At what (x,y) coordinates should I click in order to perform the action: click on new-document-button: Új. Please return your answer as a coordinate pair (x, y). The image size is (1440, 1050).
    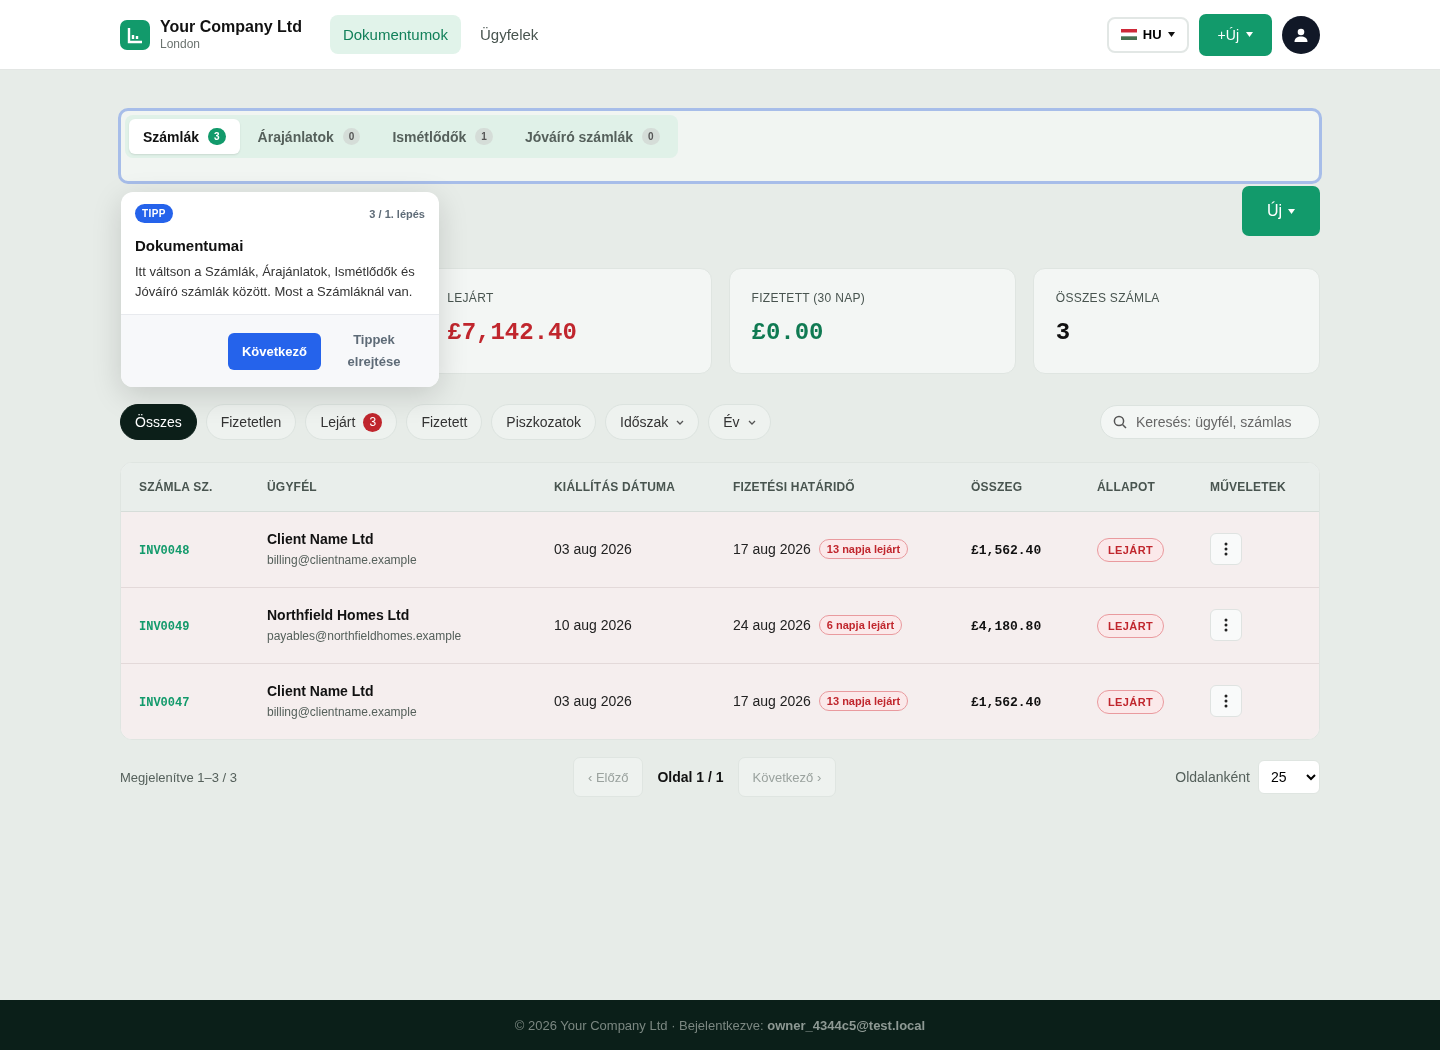
    Looking at the image, I should click on (1280, 211).